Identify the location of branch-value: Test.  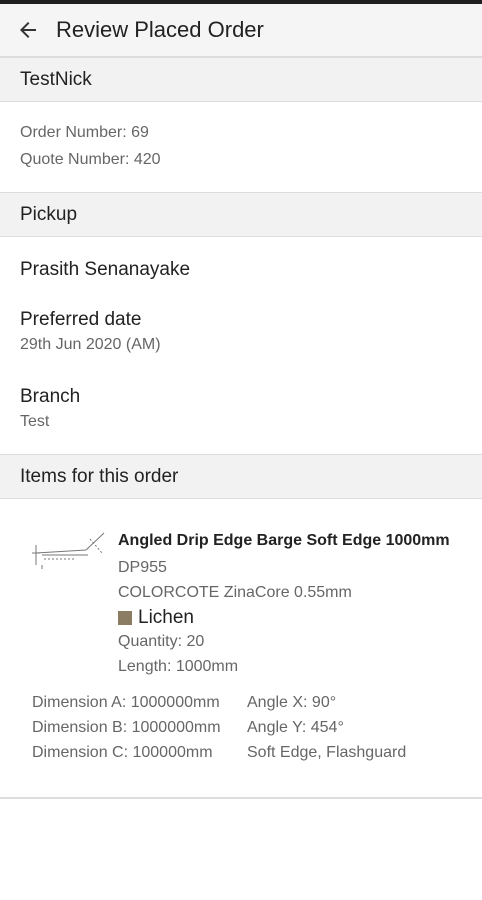
(35, 421).